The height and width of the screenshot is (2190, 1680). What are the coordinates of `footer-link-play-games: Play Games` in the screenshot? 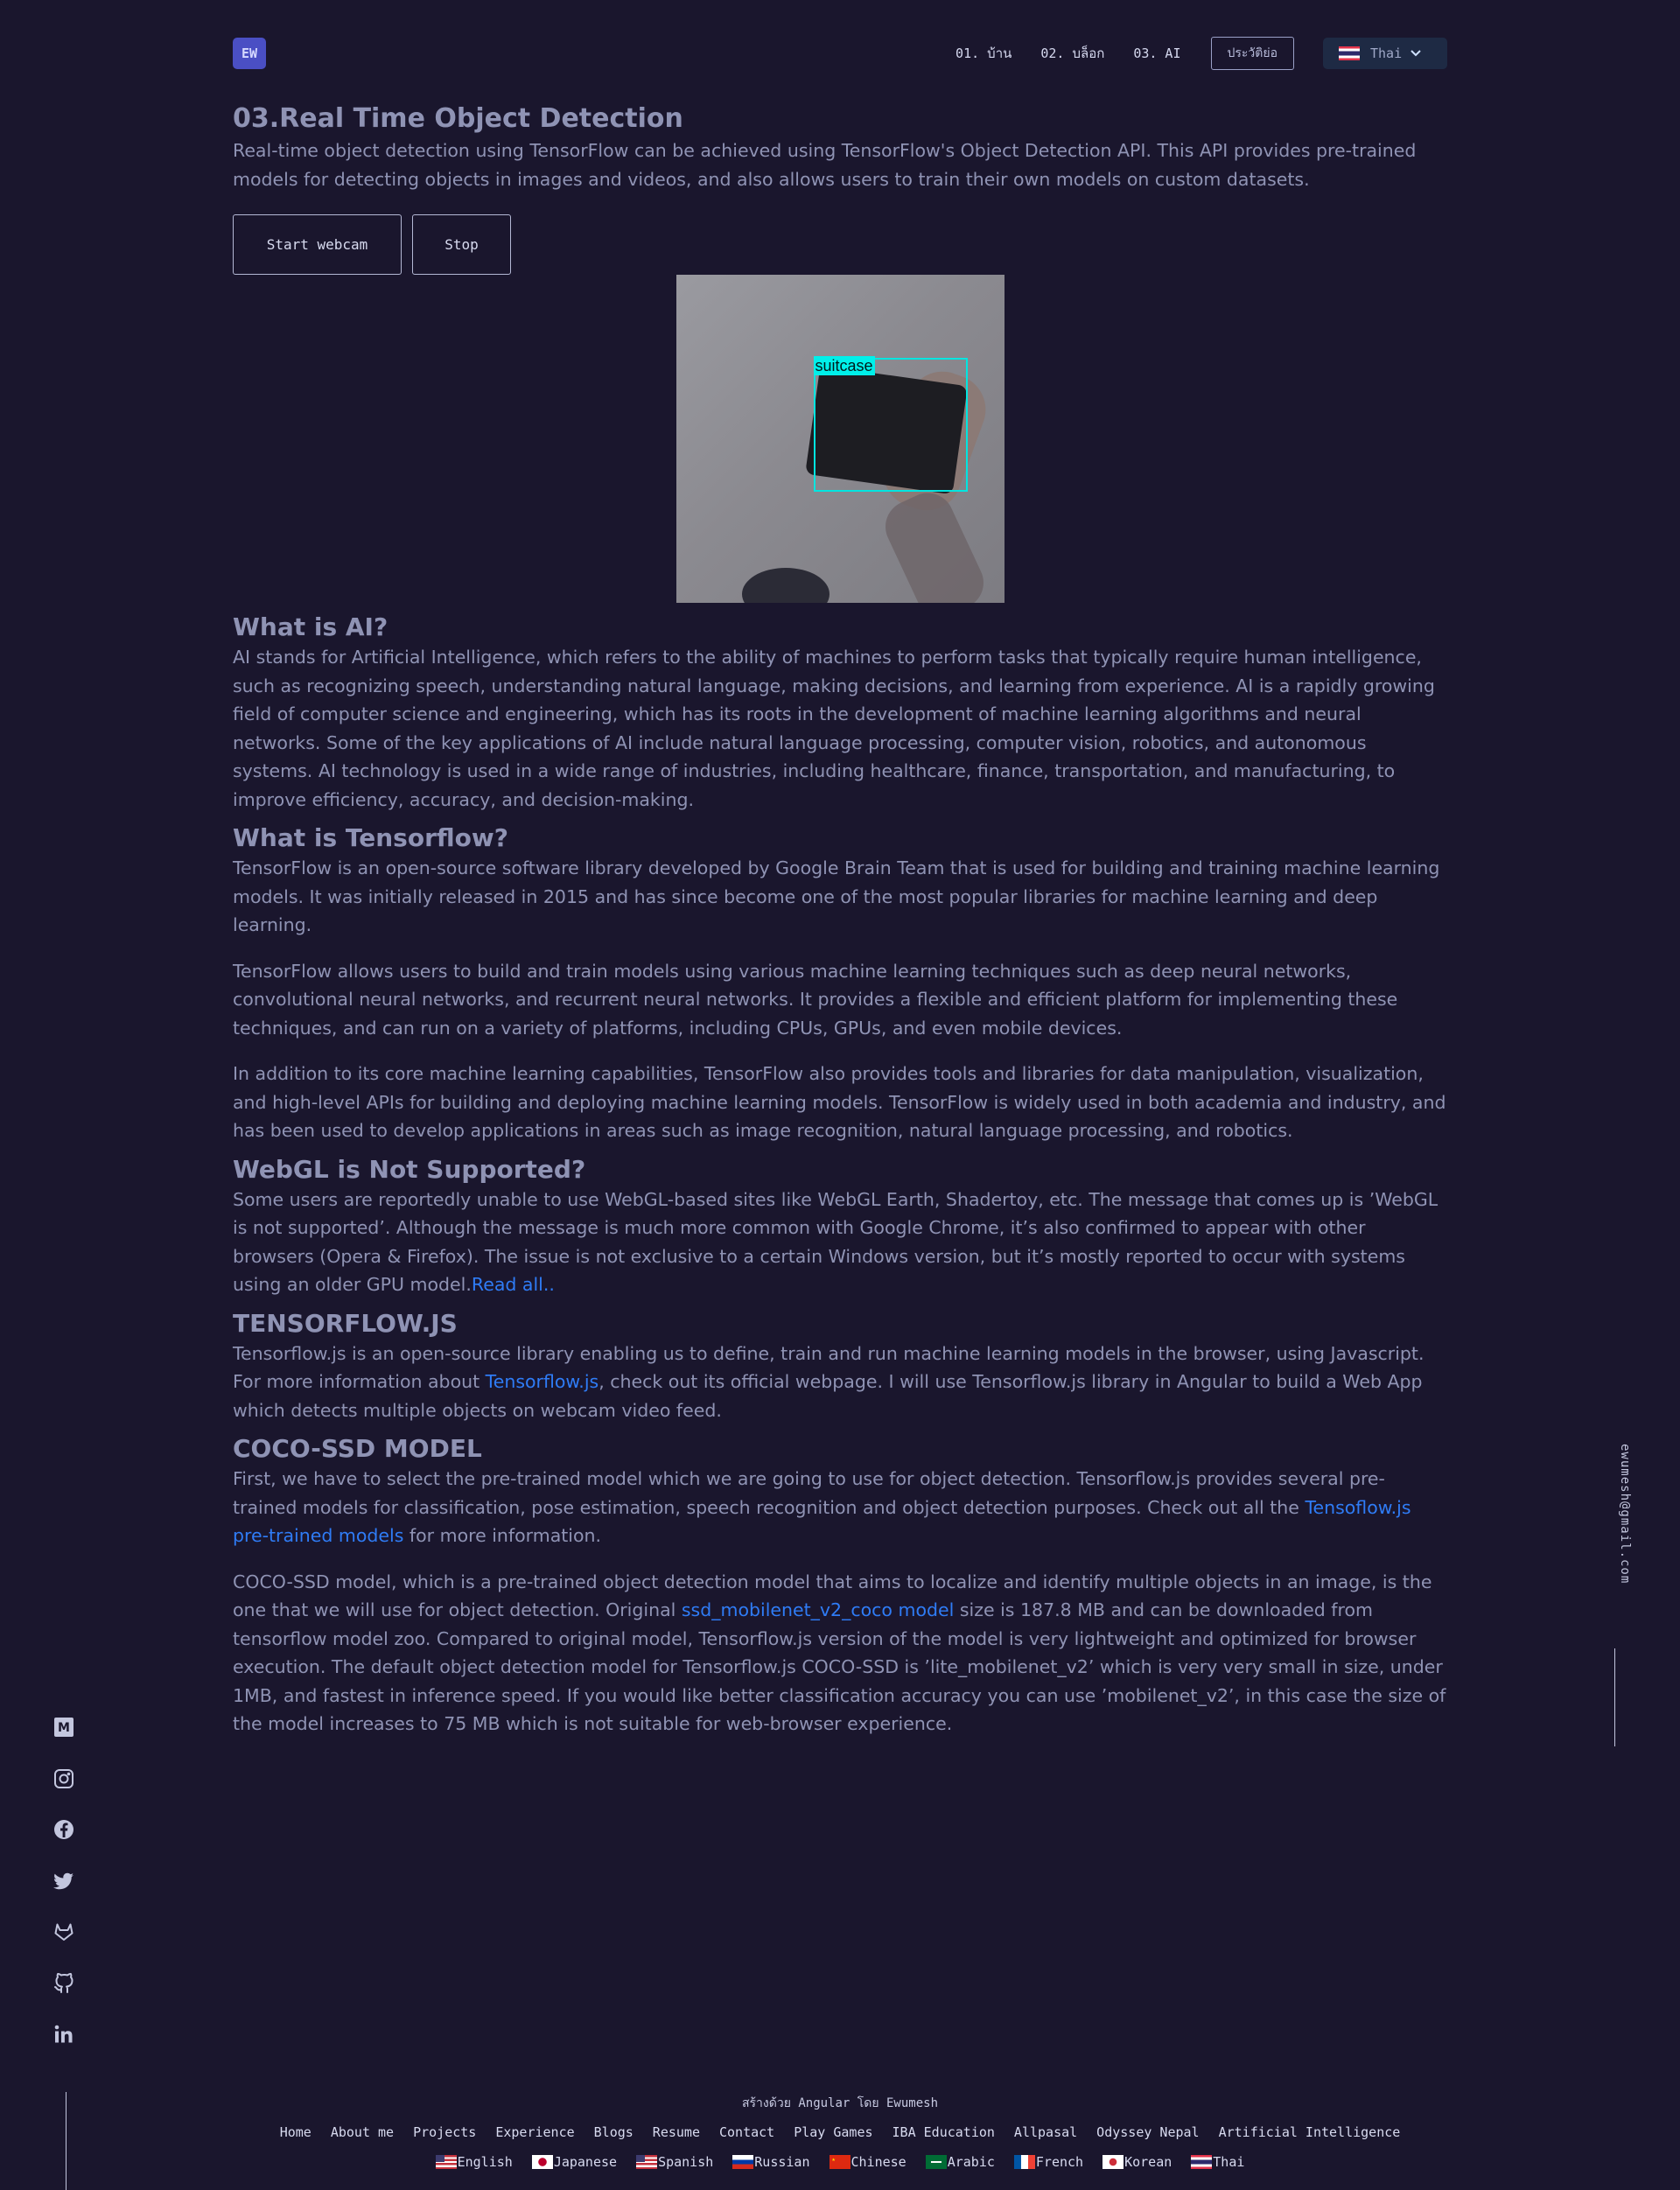 It's located at (833, 2132).